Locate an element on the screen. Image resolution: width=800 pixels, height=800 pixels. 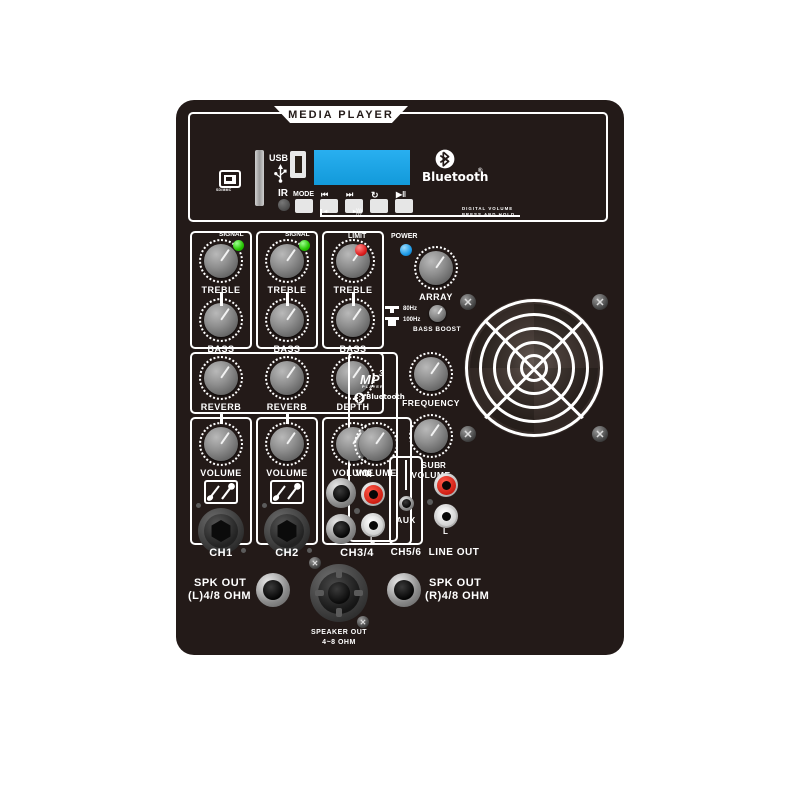
line-out-strip is located at coordinates (455, 500).